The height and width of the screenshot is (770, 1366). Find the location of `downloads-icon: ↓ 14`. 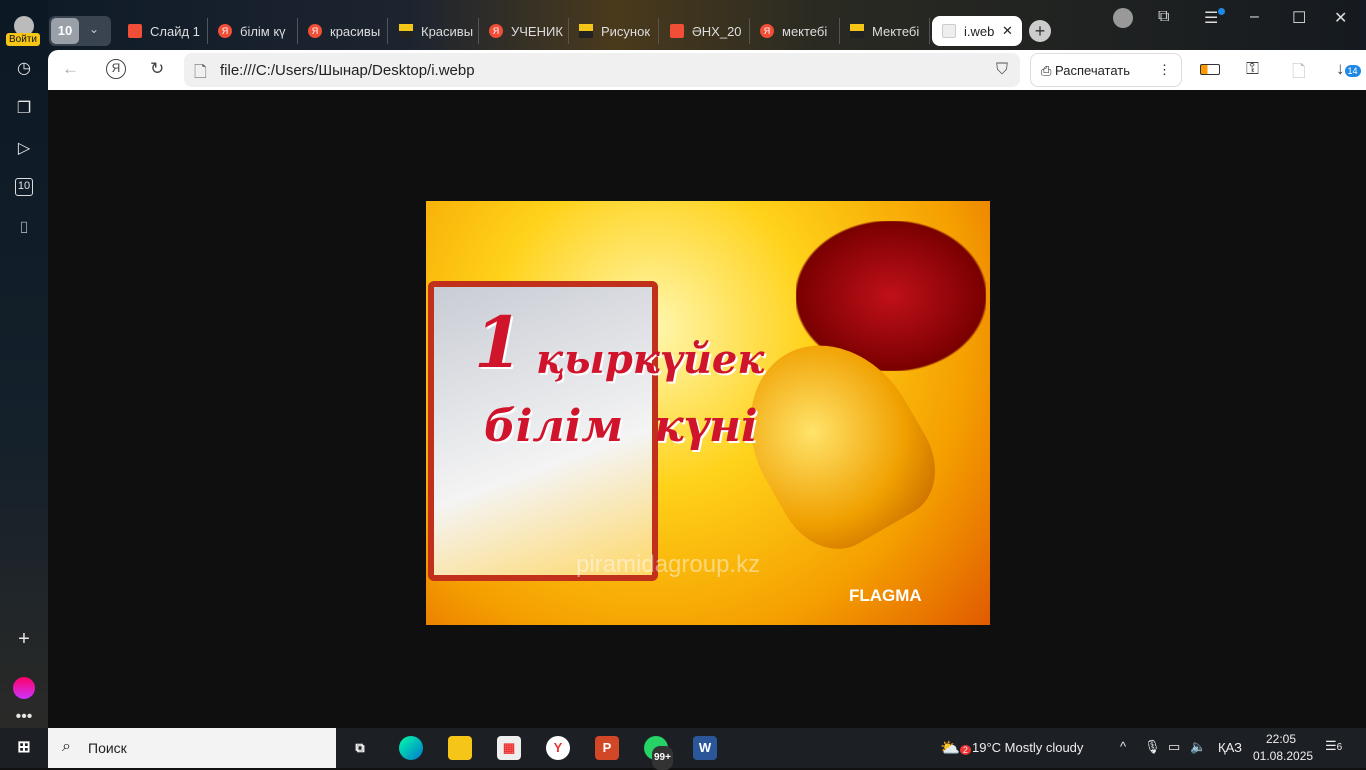

downloads-icon: ↓ 14 is located at coordinates (1348, 69).